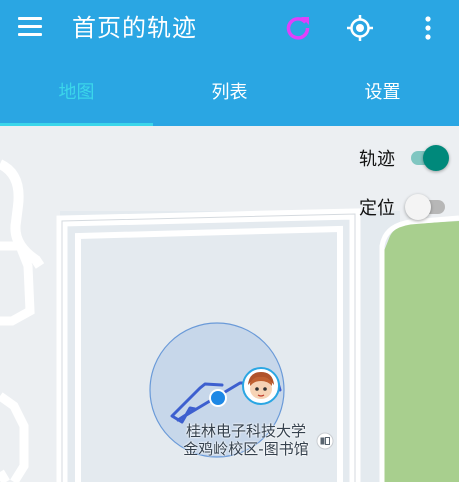  I want to click on track-switch-row: 轨迹, so click(404, 158).